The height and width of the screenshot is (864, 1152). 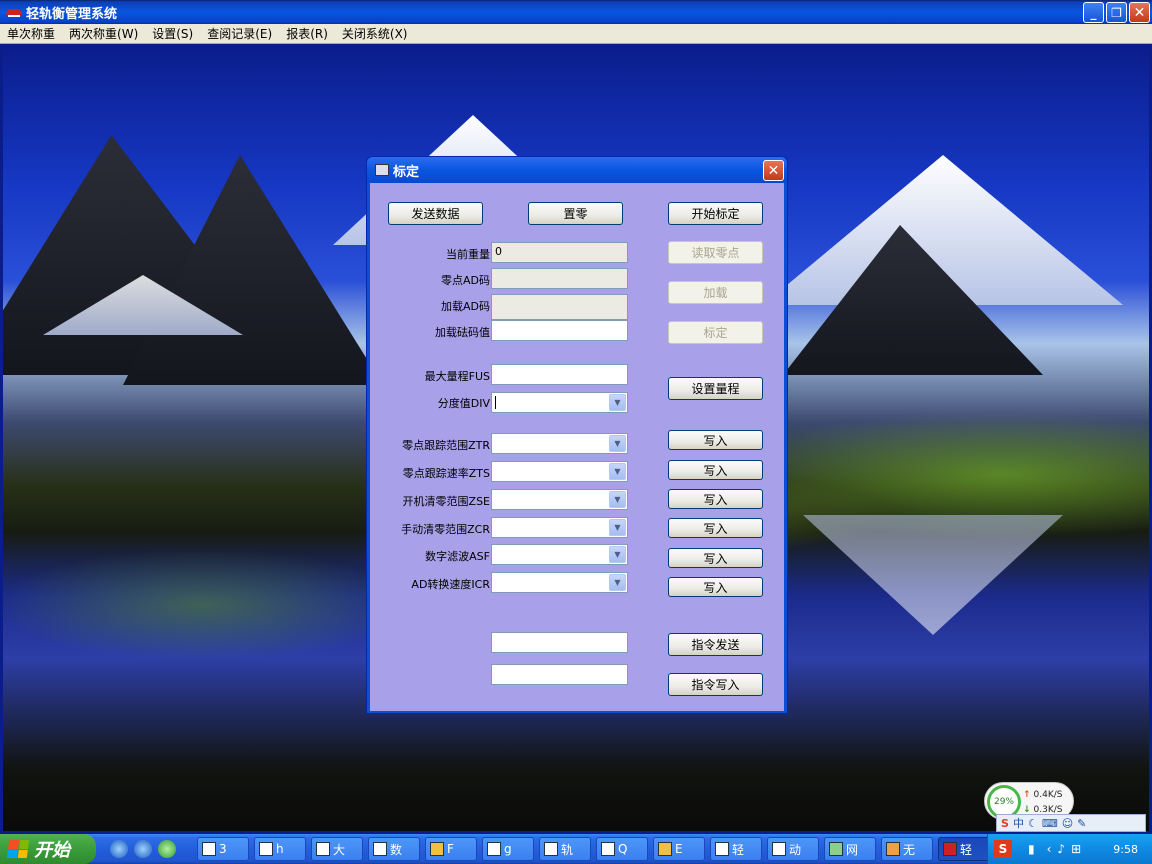 What do you see at coordinates (559, 499) in the screenshot?
I see `zse-select: ▼` at bounding box center [559, 499].